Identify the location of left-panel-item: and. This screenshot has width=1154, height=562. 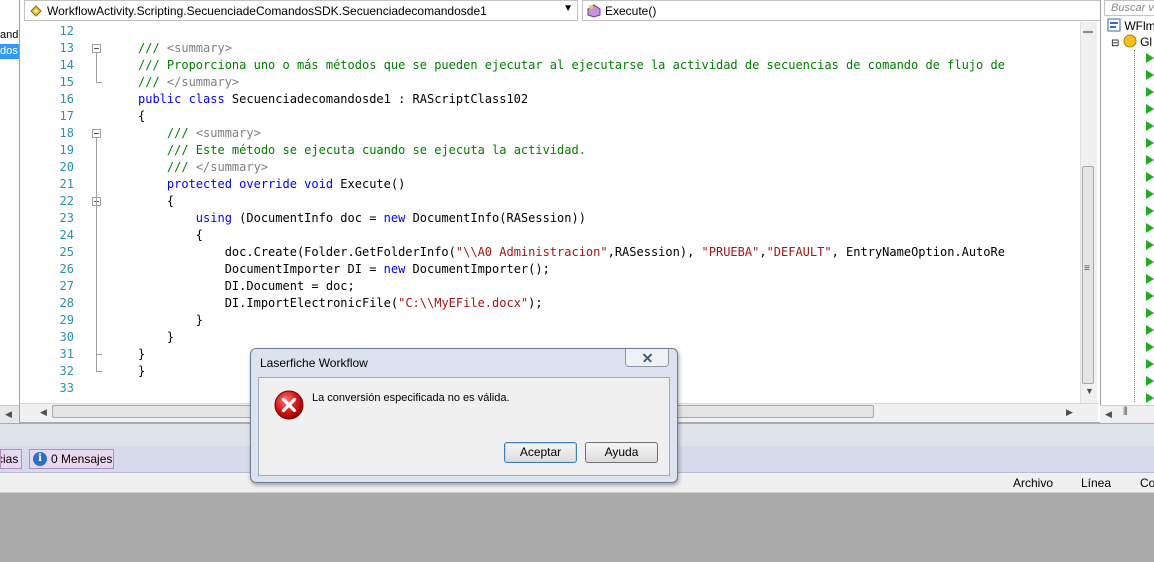
(9, 35).